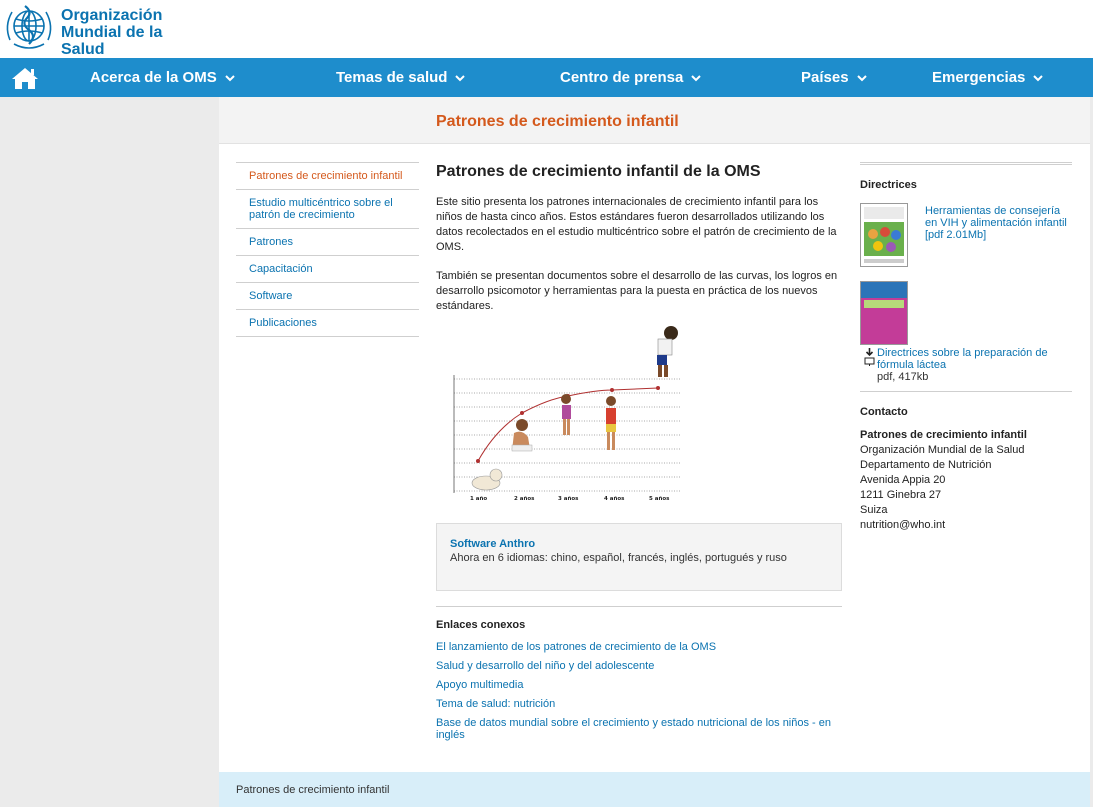  I want to click on contact-email-link: nutrition@who.int, so click(966, 525).